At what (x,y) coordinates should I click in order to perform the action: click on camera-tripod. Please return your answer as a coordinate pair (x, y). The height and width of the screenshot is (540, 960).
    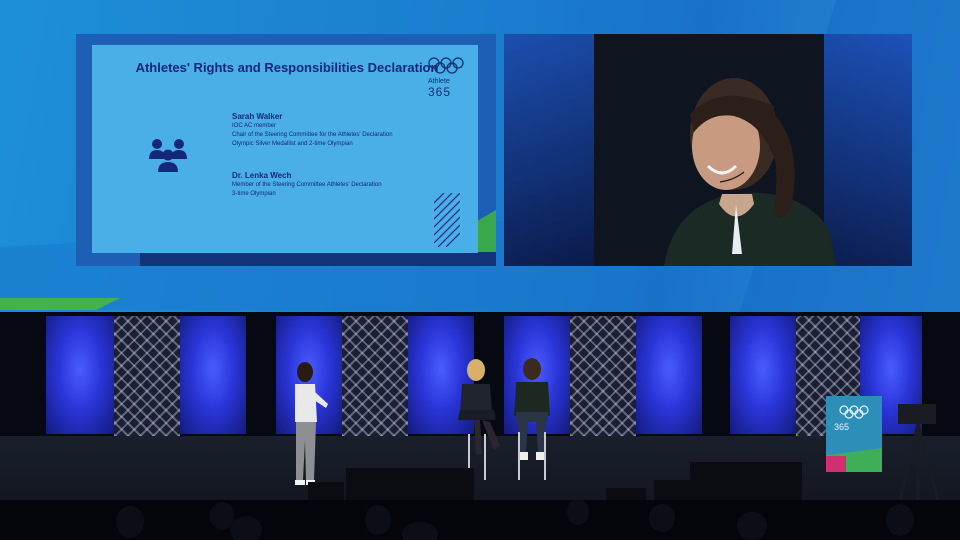
    Looking at the image, I should click on (919, 452).